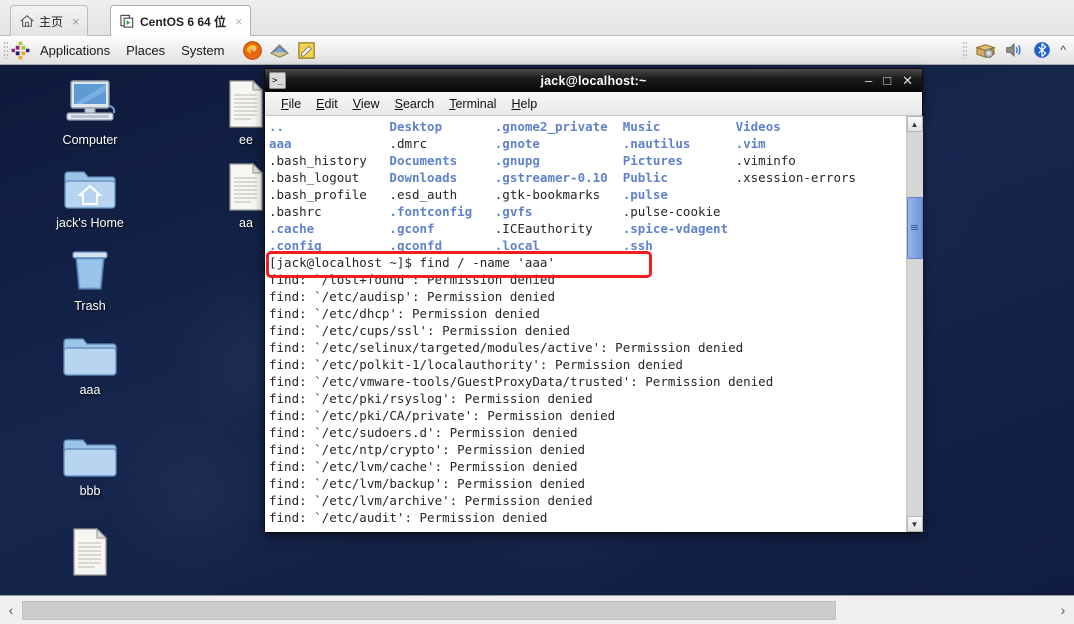 This screenshot has width=1074, height=624. I want to click on desktop-icon-aaa: aaa, so click(90, 362).